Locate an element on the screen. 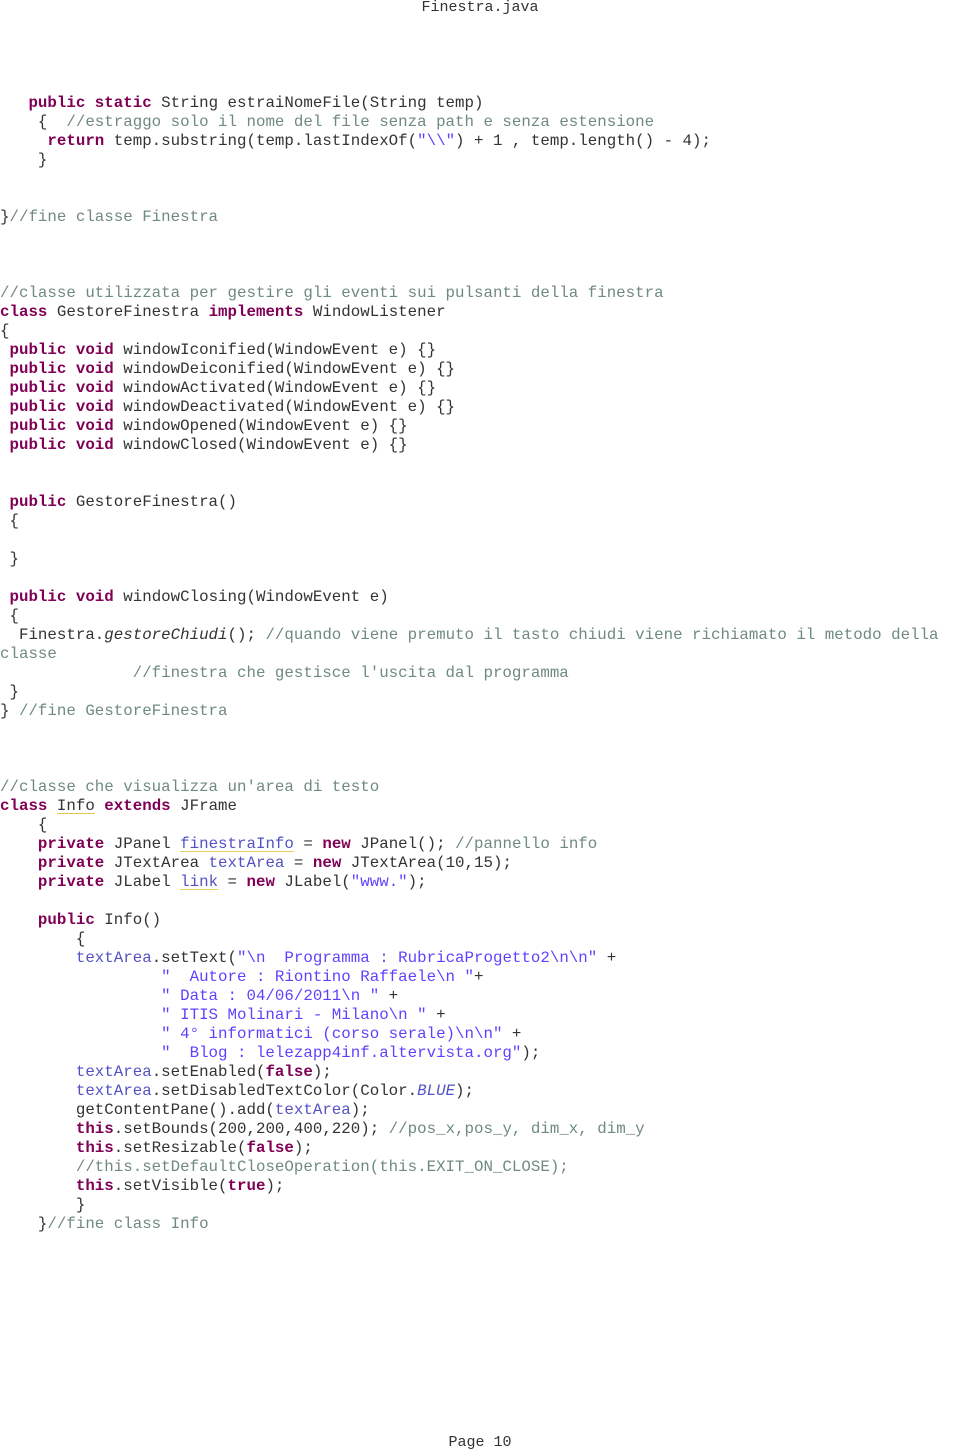 The width and height of the screenshot is (960, 1453). code-token: JFrame is located at coordinates (209, 806).